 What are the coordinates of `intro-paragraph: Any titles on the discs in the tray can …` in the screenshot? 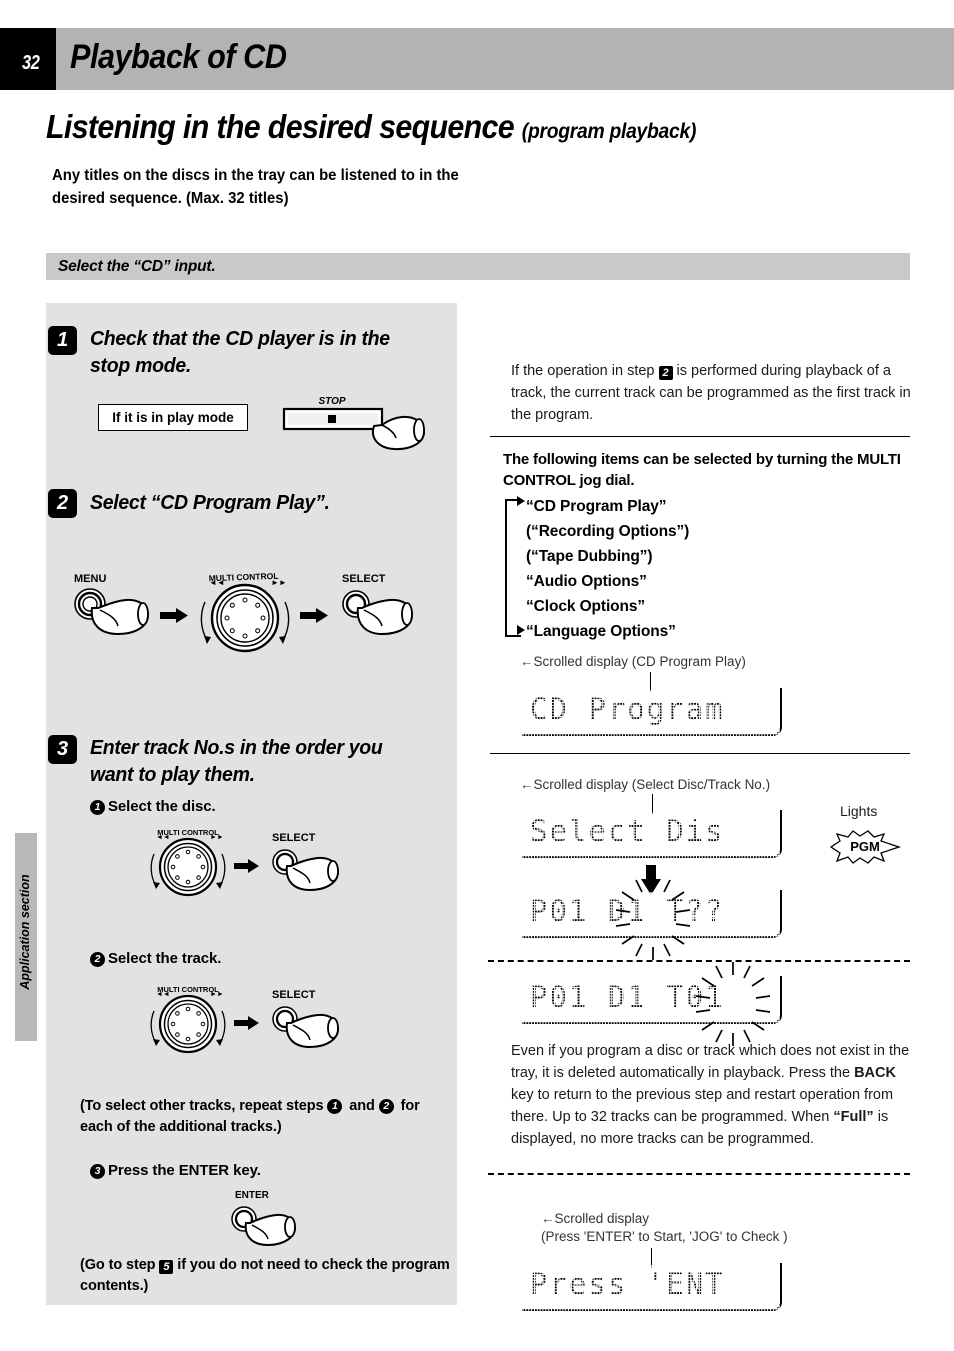 It's located at (255, 187).